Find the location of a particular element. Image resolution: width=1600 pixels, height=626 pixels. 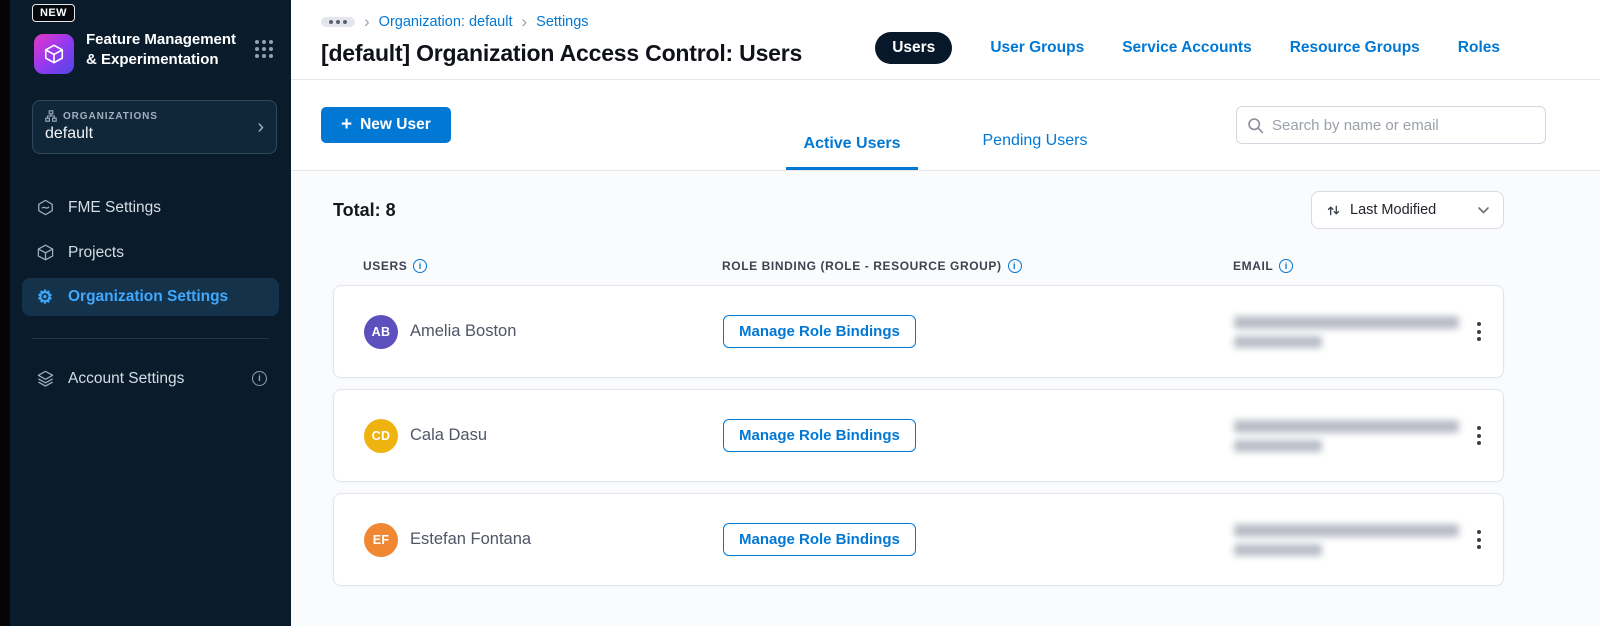

sort-dropdown: Last Modified is located at coordinates (1407, 210).